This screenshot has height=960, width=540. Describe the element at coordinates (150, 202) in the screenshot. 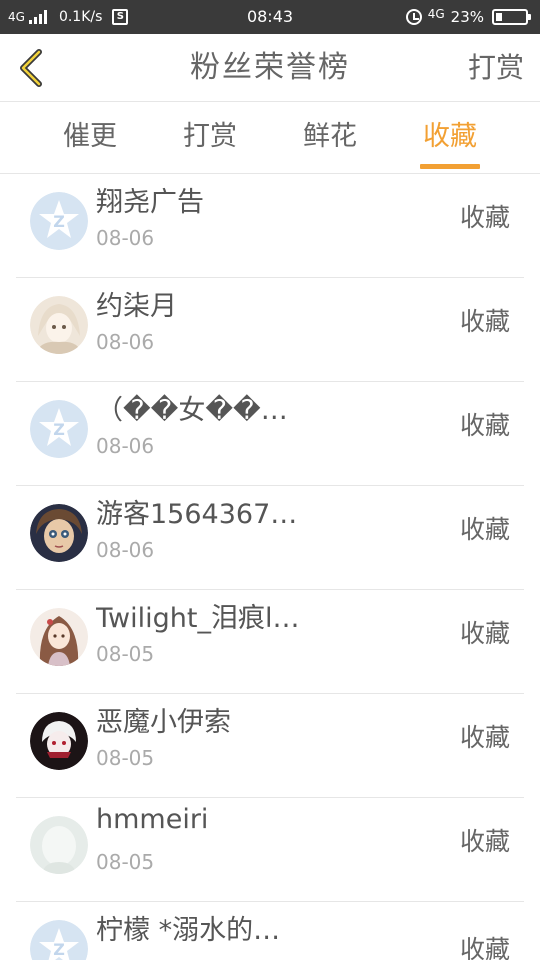

I see `fan-name: 翔尧广告` at that location.